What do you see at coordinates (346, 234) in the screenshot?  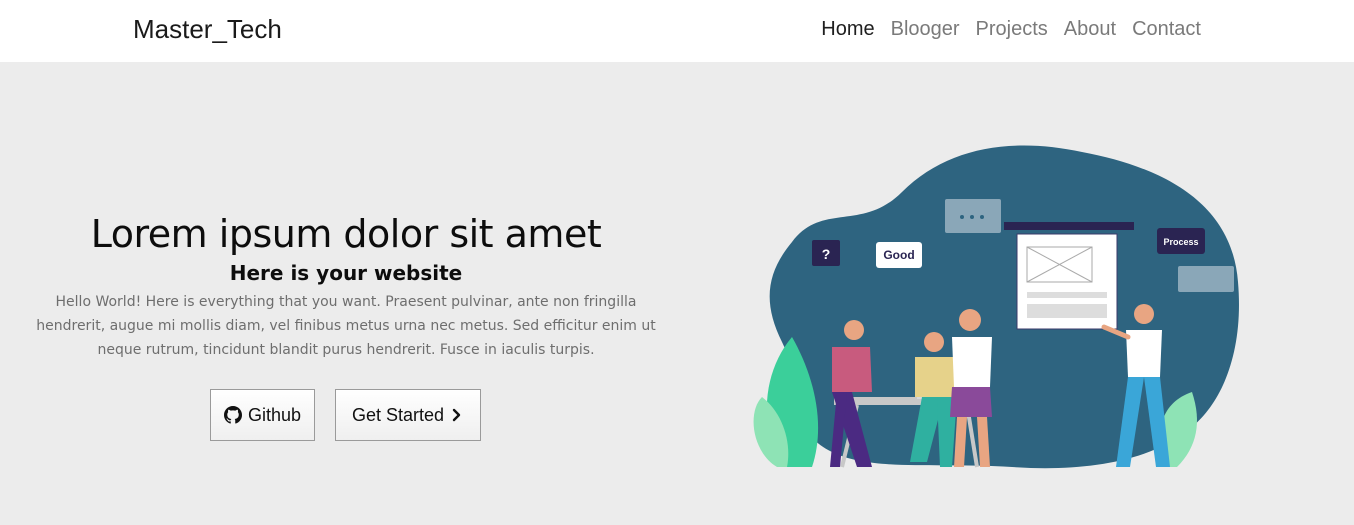 I see `hero-title: Lorem ipsum dolor sit amet` at bounding box center [346, 234].